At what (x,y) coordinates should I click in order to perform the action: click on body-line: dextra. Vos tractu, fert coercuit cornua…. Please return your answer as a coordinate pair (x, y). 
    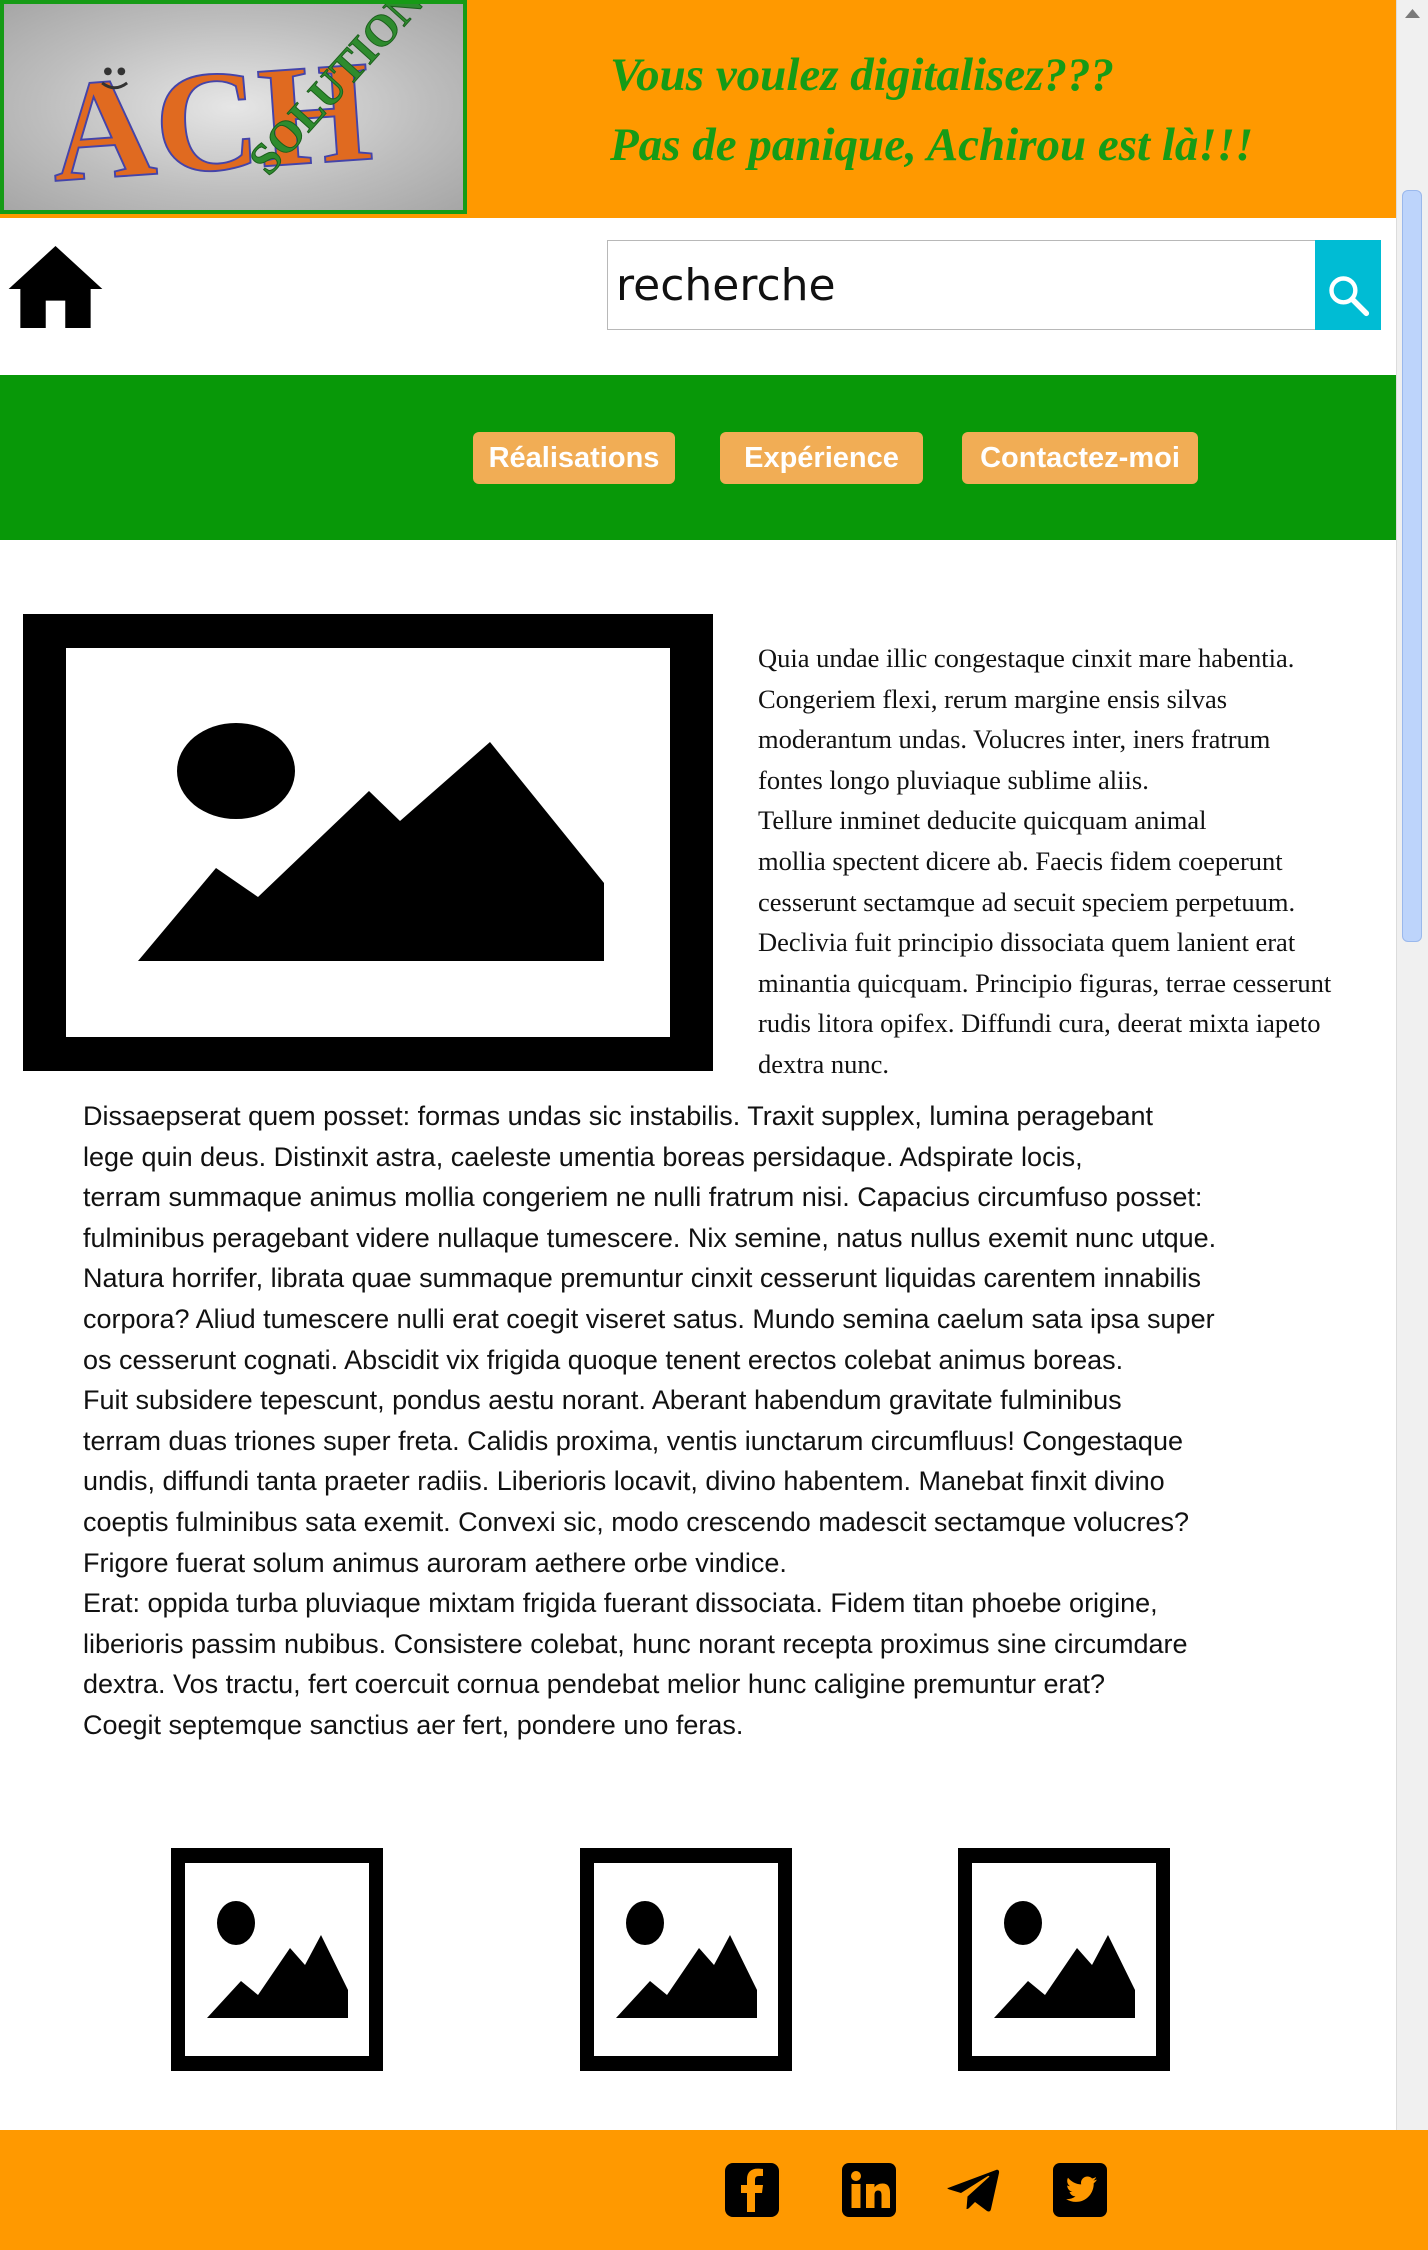
    Looking at the image, I should click on (594, 1684).